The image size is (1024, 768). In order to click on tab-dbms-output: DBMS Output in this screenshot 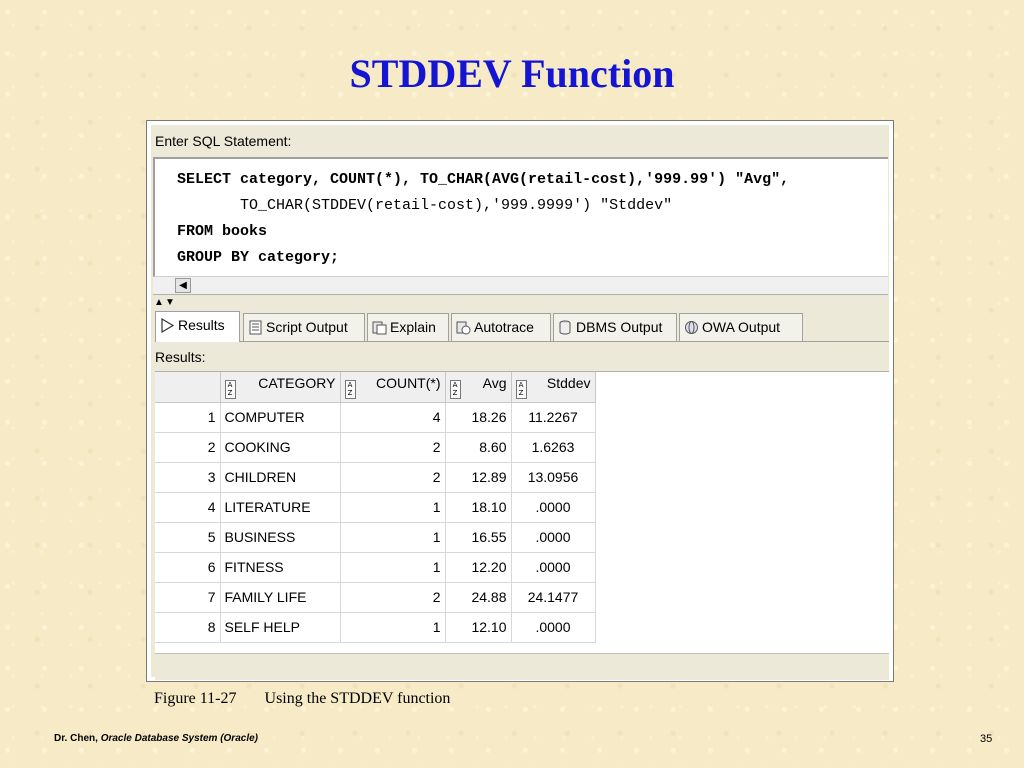, I will do `click(615, 327)`.